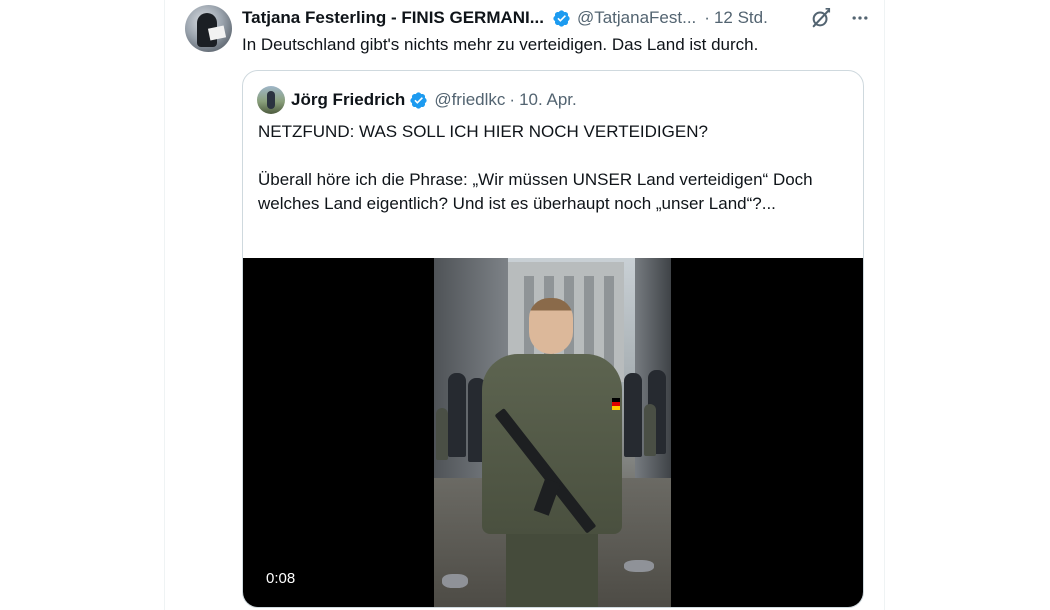 The height and width of the screenshot is (610, 1050). What do you see at coordinates (552, 444) in the screenshot?
I see `soldier-body` at bounding box center [552, 444].